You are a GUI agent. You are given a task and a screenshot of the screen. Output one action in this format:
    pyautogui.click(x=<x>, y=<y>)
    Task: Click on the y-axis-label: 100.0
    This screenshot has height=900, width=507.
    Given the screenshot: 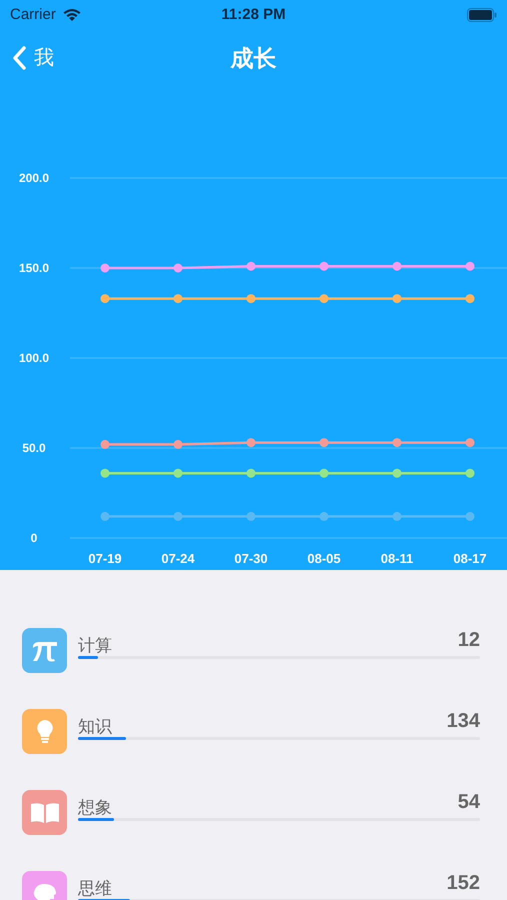 What is the action you would take?
    pyautogui.click(x=34, y=358)
    